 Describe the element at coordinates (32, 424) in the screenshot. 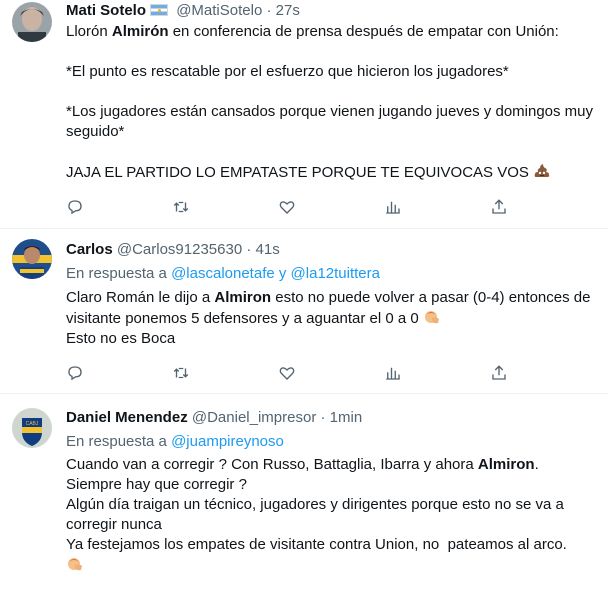

I see `svg-text: CABJ` at that location.